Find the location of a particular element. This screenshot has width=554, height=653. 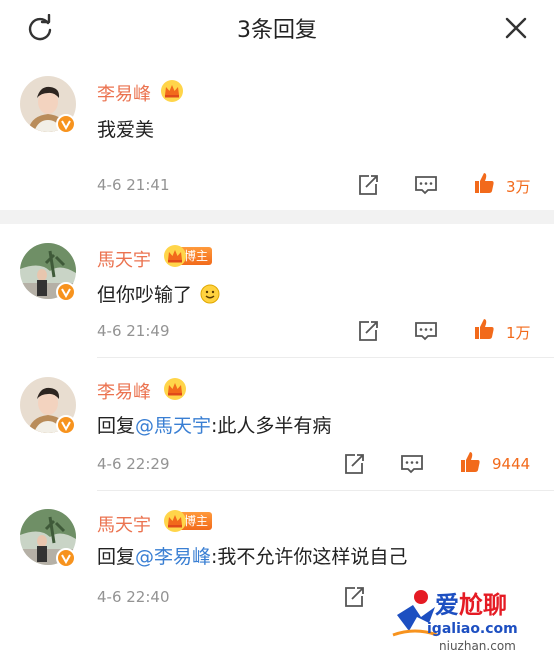

comment-time: 4-6 22:29 is located at coordinates (133, 464).